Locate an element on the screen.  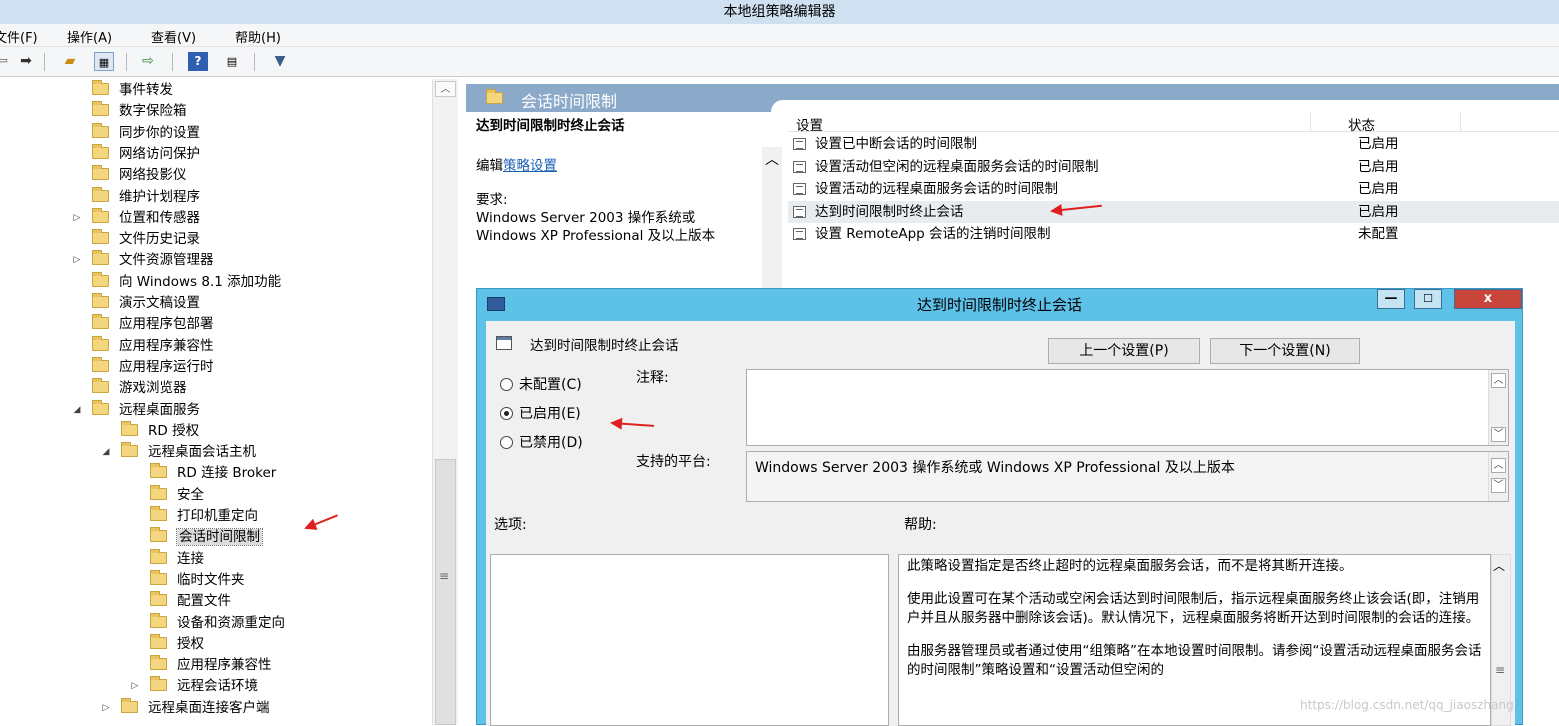
tree-item-label: 配置文件 is located at coordinates (204, 601).